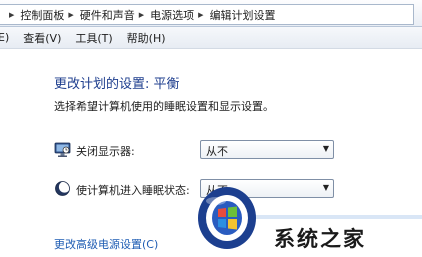 The width and height of the screenshot is (422, 257). I want to click on breadcrumb-box: ▶ 控制面板 ▶ 硬件和声音 ▶ 电源选项 ▶ 编辑计划设置, so click(207, 14).